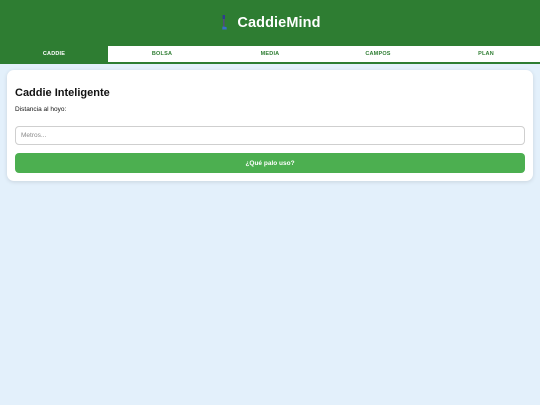 Image resolution: width=540 pixels, height=405 pixels. What do you see at coordinates (486, 54) in the screenshot?
I see `tab-plan: PLAN` at bounding box center [486, 54].